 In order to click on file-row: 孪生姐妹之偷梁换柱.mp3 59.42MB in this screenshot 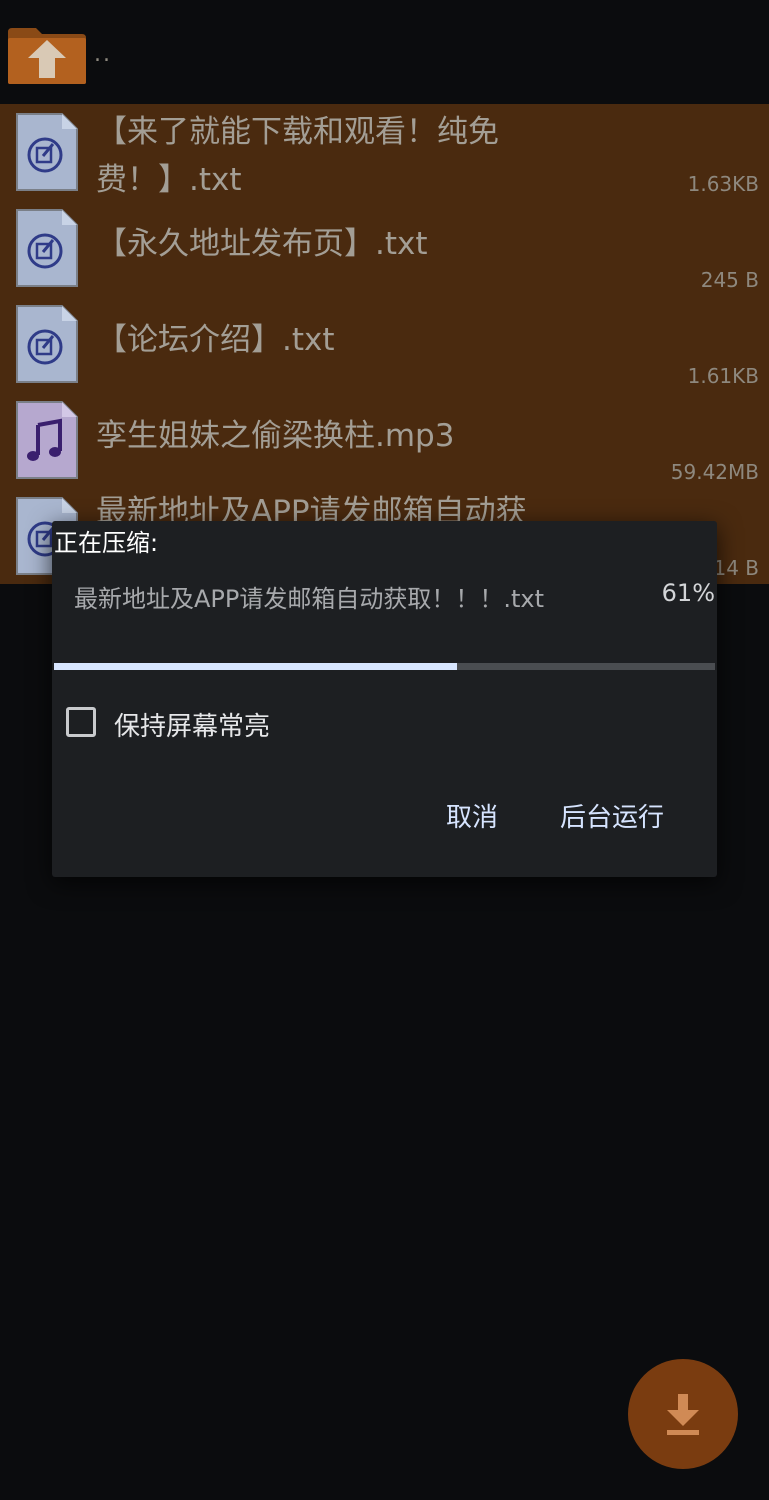, I will do `click(384, 440)`.